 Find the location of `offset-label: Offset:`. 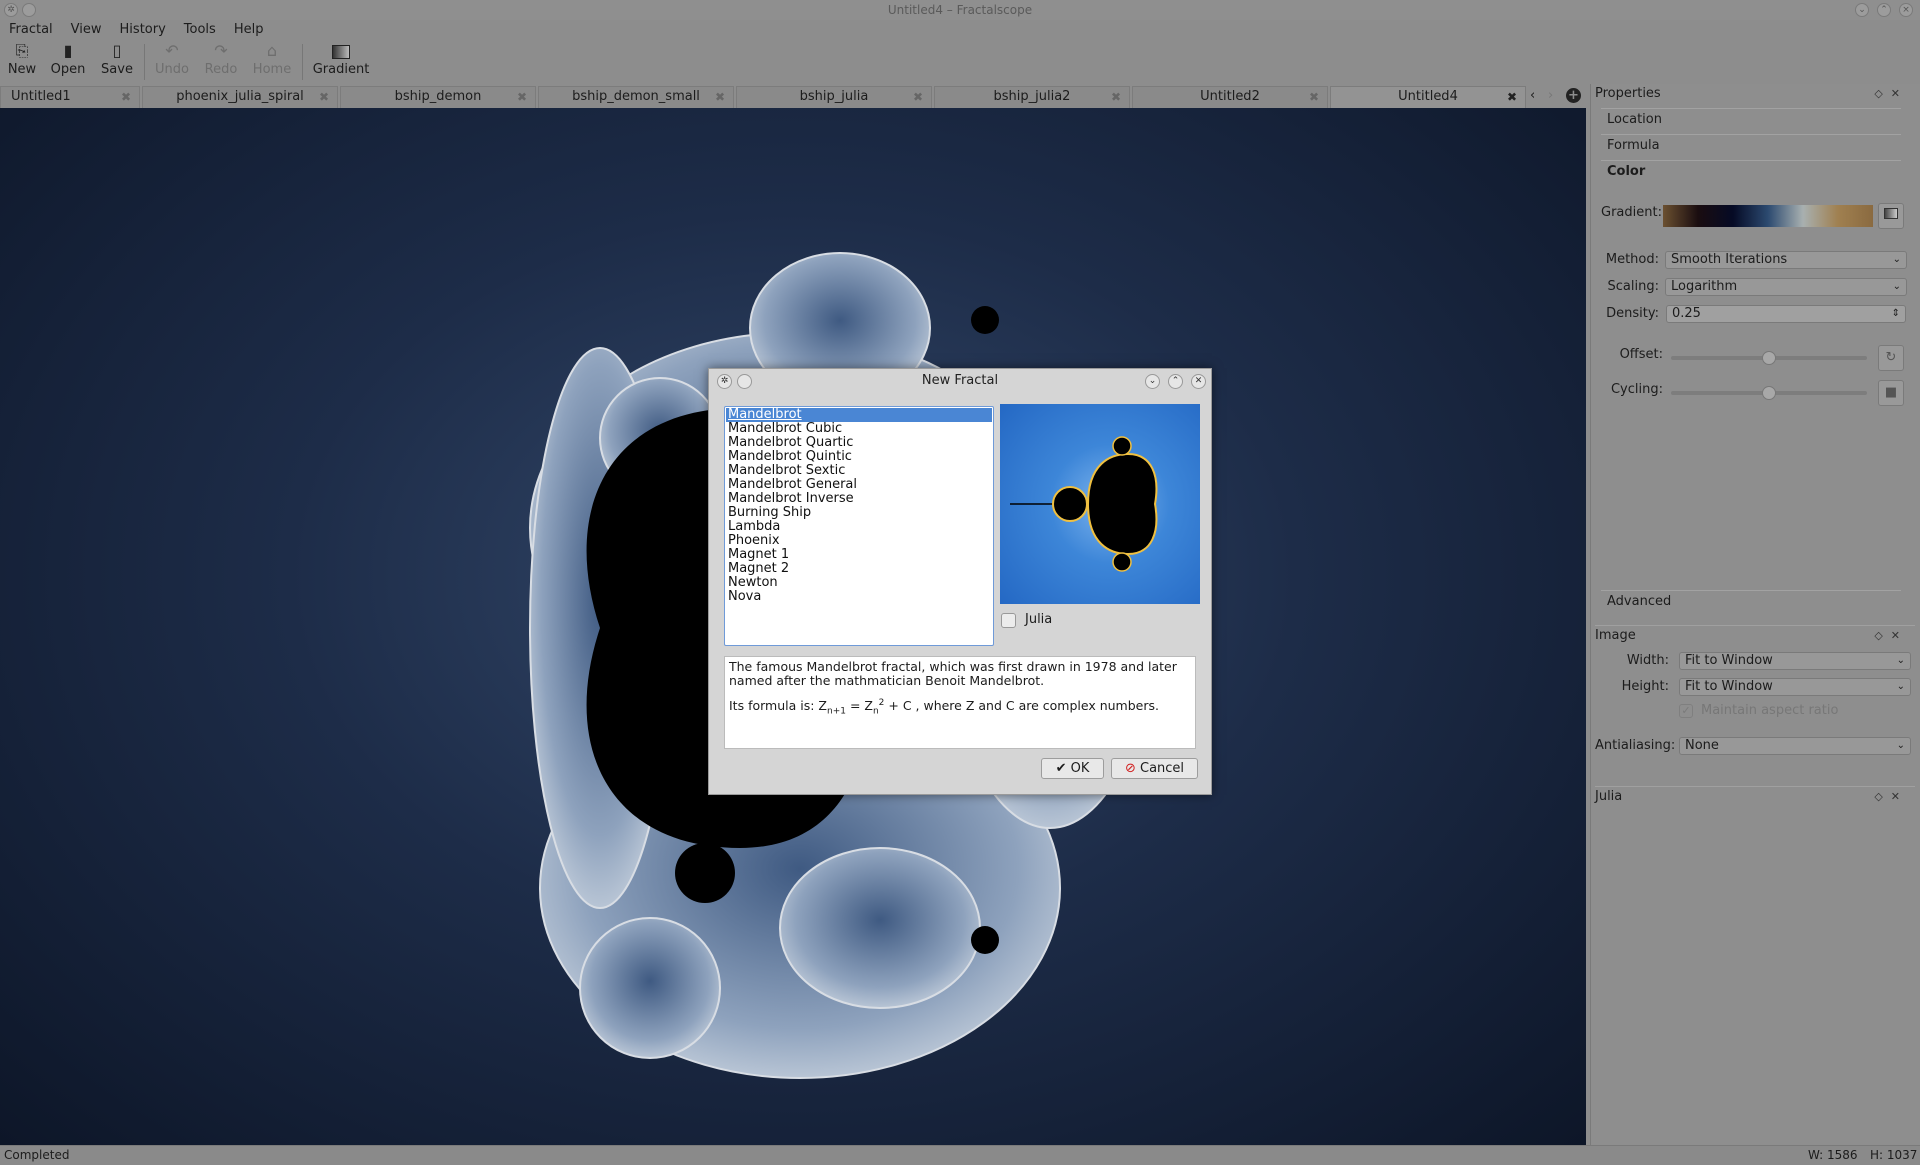

offset-label: Offset: is located at coordinates (1641, 354).